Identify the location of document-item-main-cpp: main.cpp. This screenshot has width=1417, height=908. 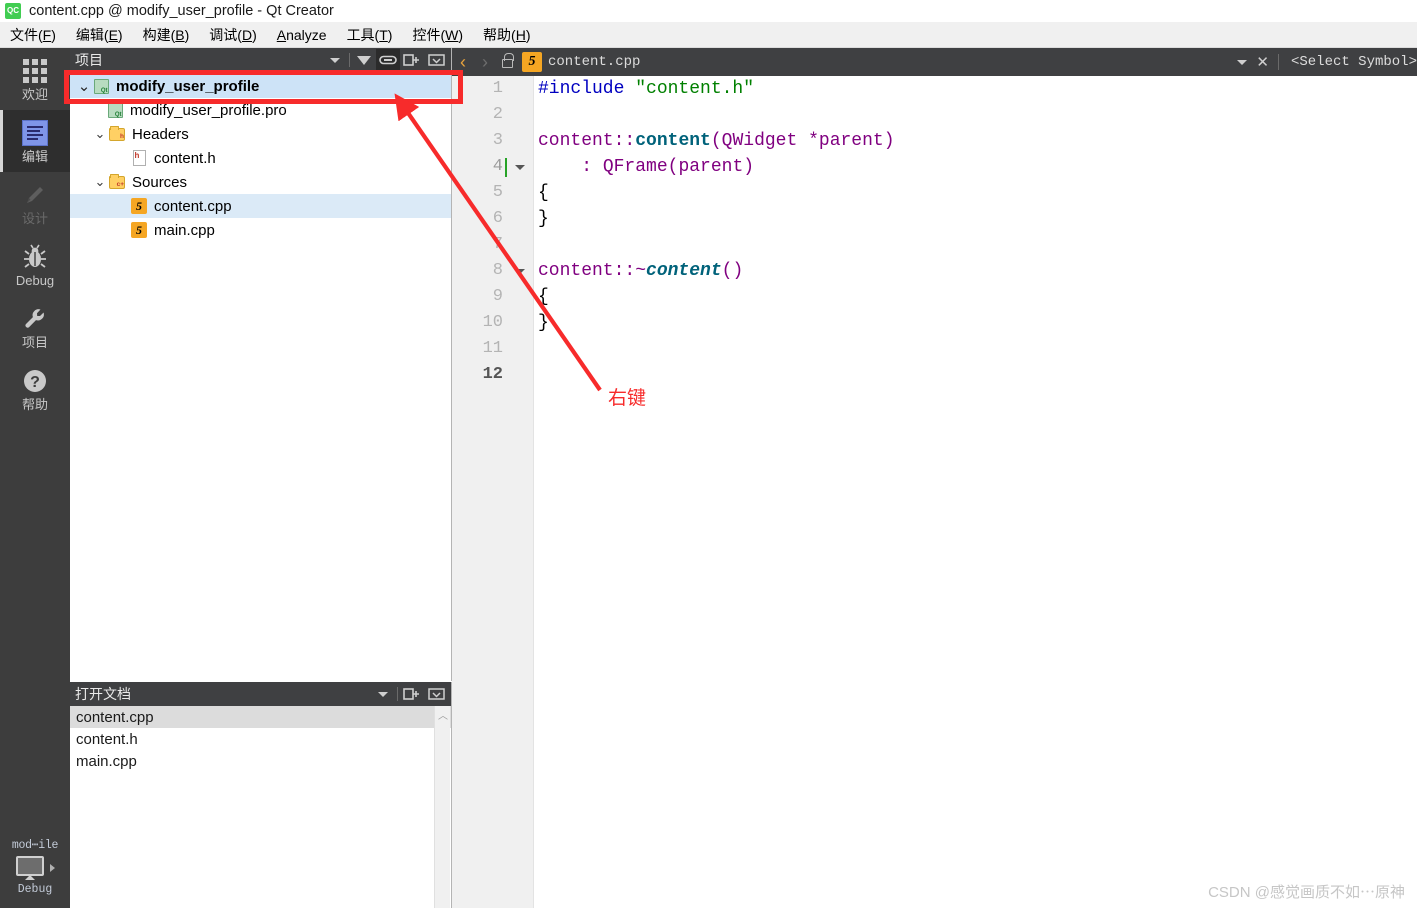
(260, 761).